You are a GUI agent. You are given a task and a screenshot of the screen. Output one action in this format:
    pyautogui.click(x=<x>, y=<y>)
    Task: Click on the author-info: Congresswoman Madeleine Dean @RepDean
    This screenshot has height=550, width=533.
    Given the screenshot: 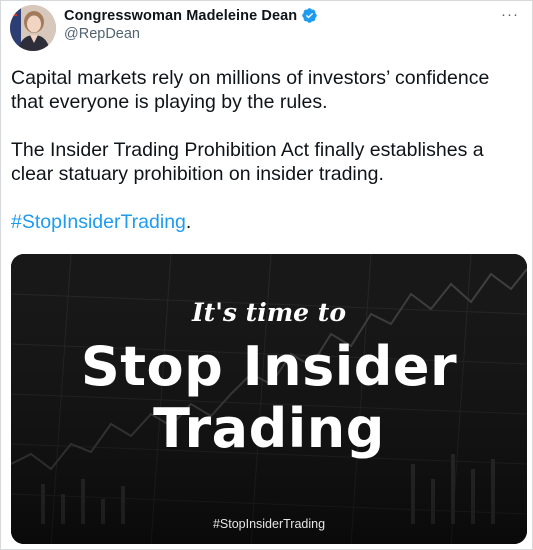 What is the action you would take?
    pyautogui.click(x=191, y=24)
    